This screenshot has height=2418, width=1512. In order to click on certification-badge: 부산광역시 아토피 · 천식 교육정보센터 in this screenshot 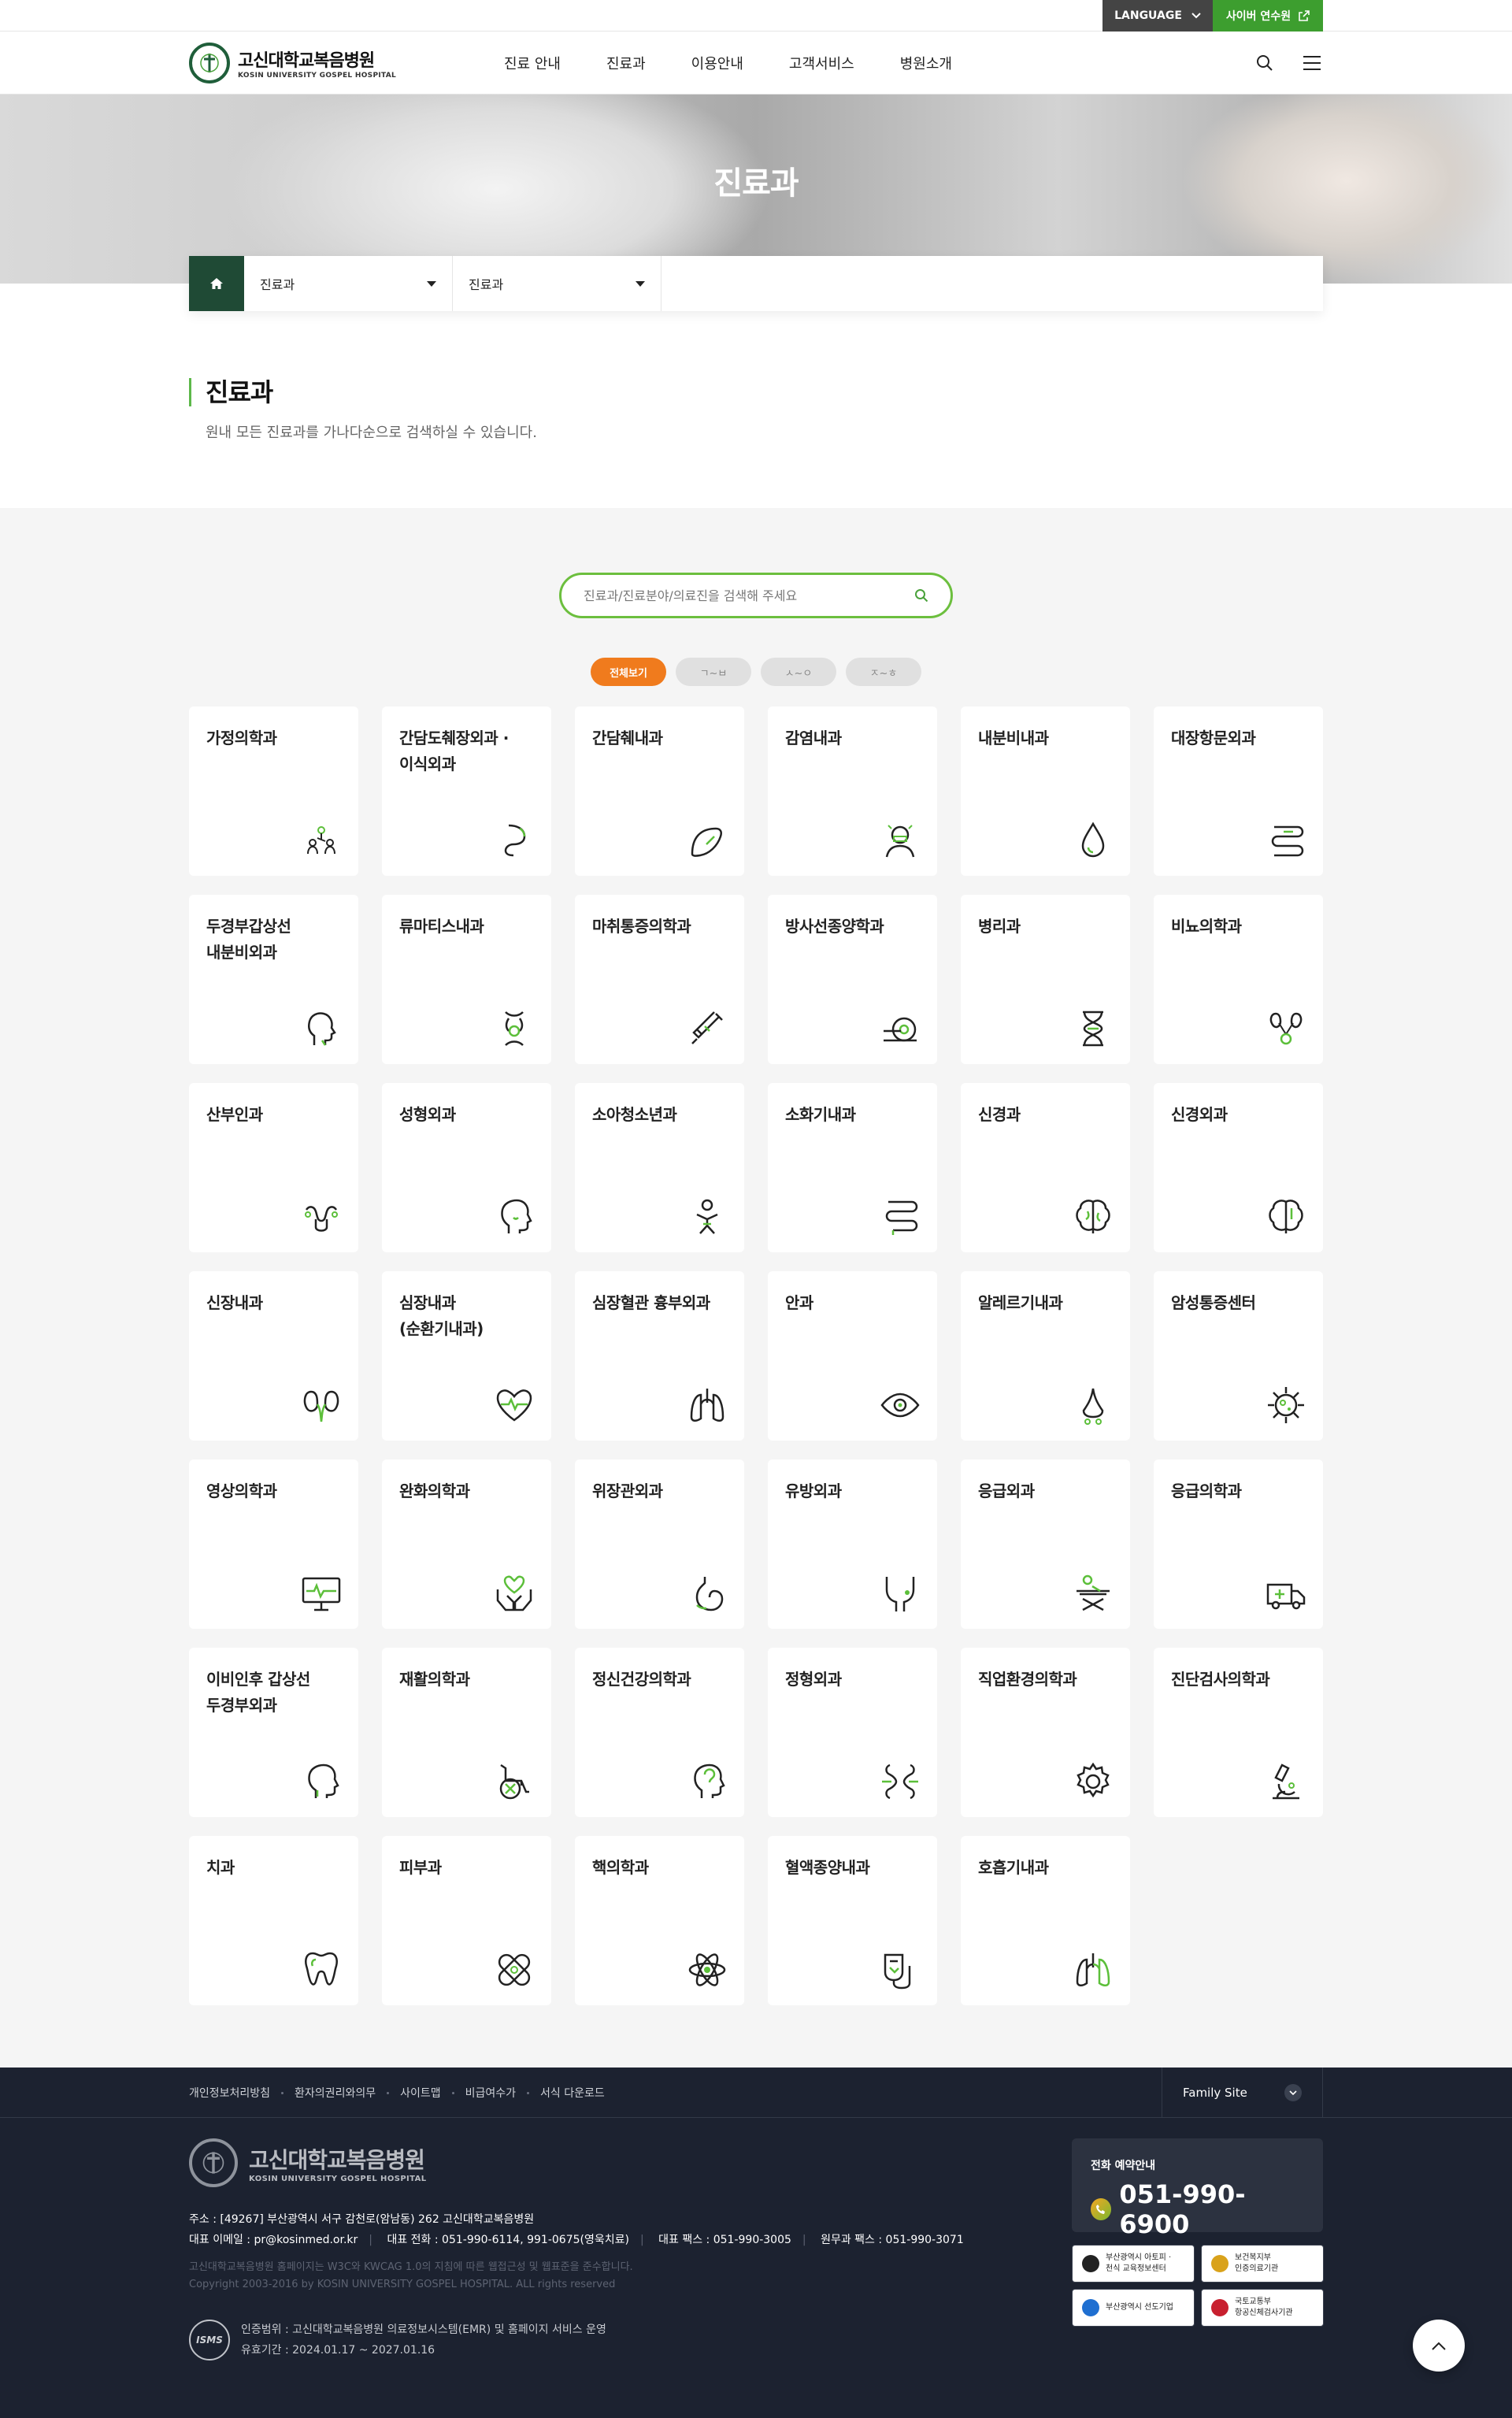, I will do `click(1133, 2264)`.